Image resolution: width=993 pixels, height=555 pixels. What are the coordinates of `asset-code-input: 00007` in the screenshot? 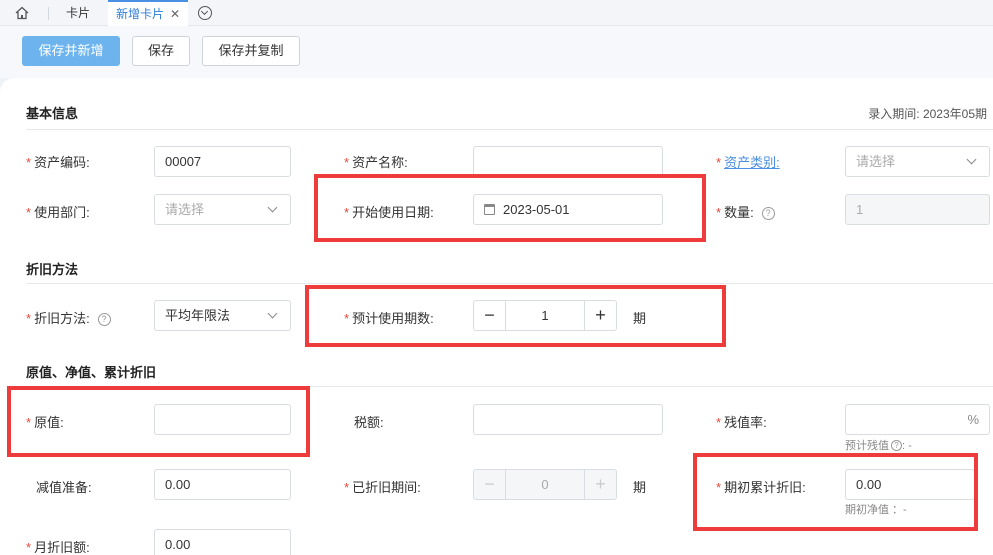 It's located at (222, 161).